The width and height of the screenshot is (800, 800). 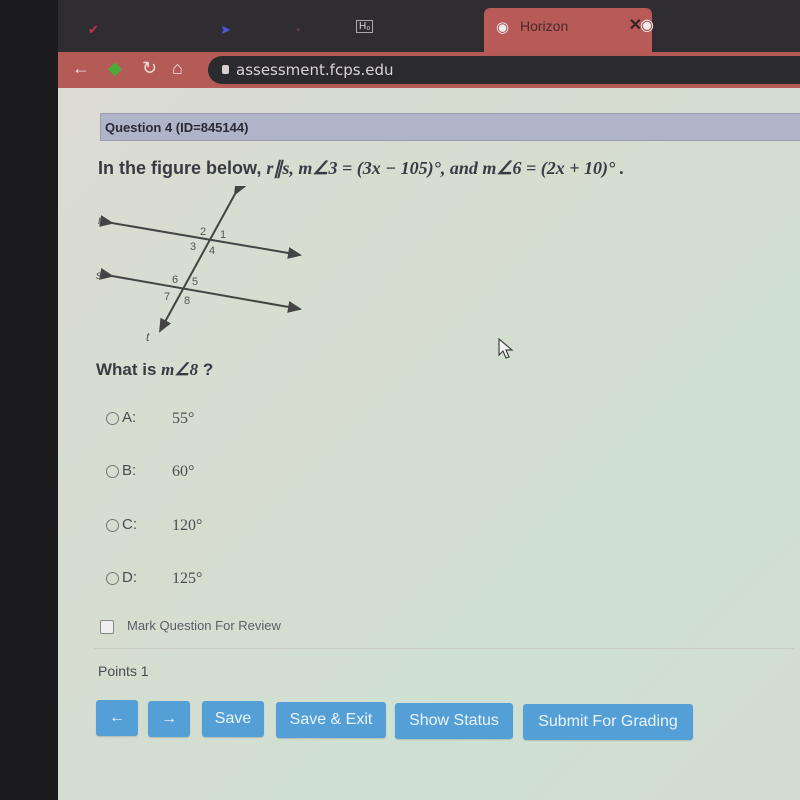 I want to click on ask-tail: ?, so click(x=206, y=369).